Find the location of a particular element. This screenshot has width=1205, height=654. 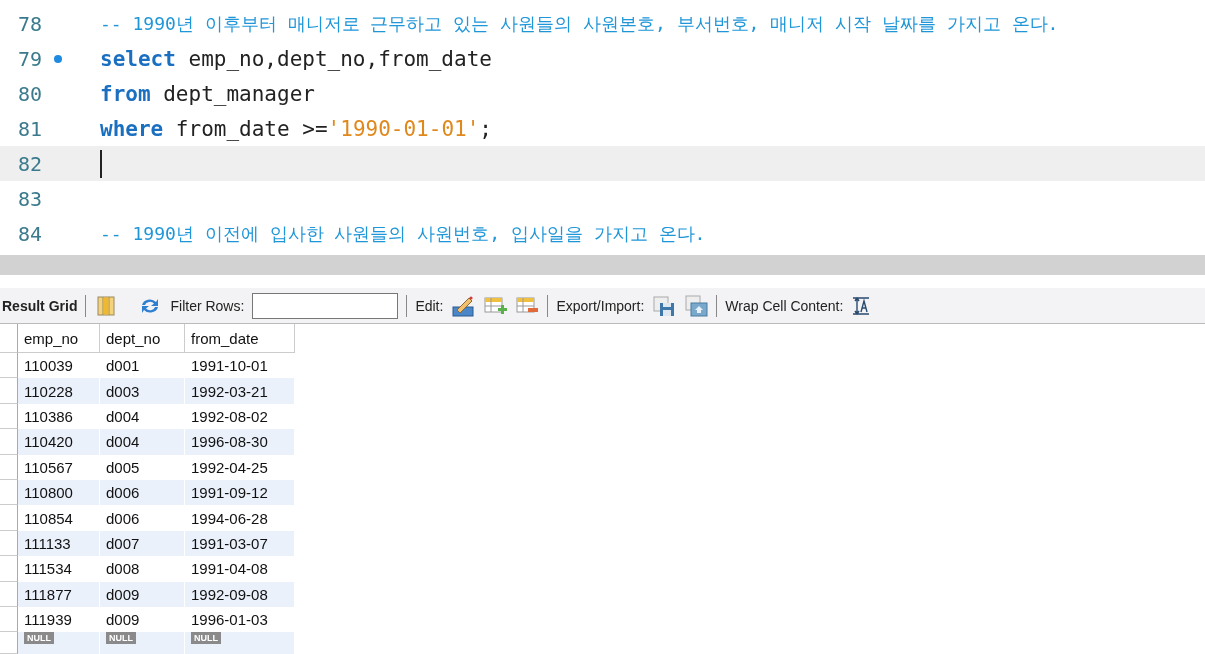

table-cell: d007 is located at coordinates (142, 543).